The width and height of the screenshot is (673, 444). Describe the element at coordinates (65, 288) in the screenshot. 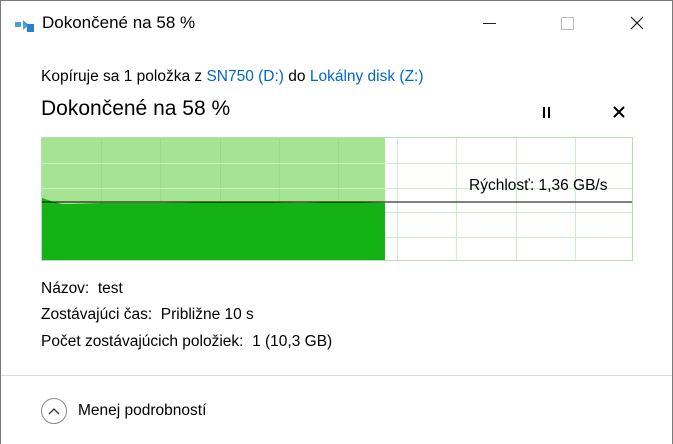

I see `name-label: Názov:` at that location.